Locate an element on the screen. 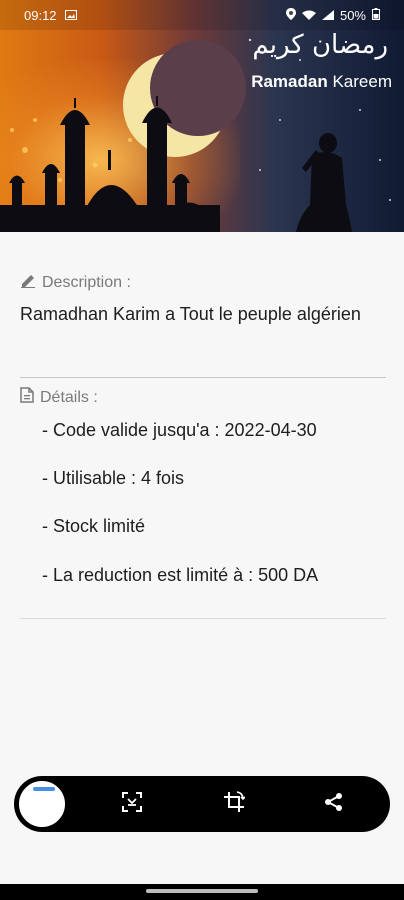  battery-percent: 50% is located at coordinates (352, 15).